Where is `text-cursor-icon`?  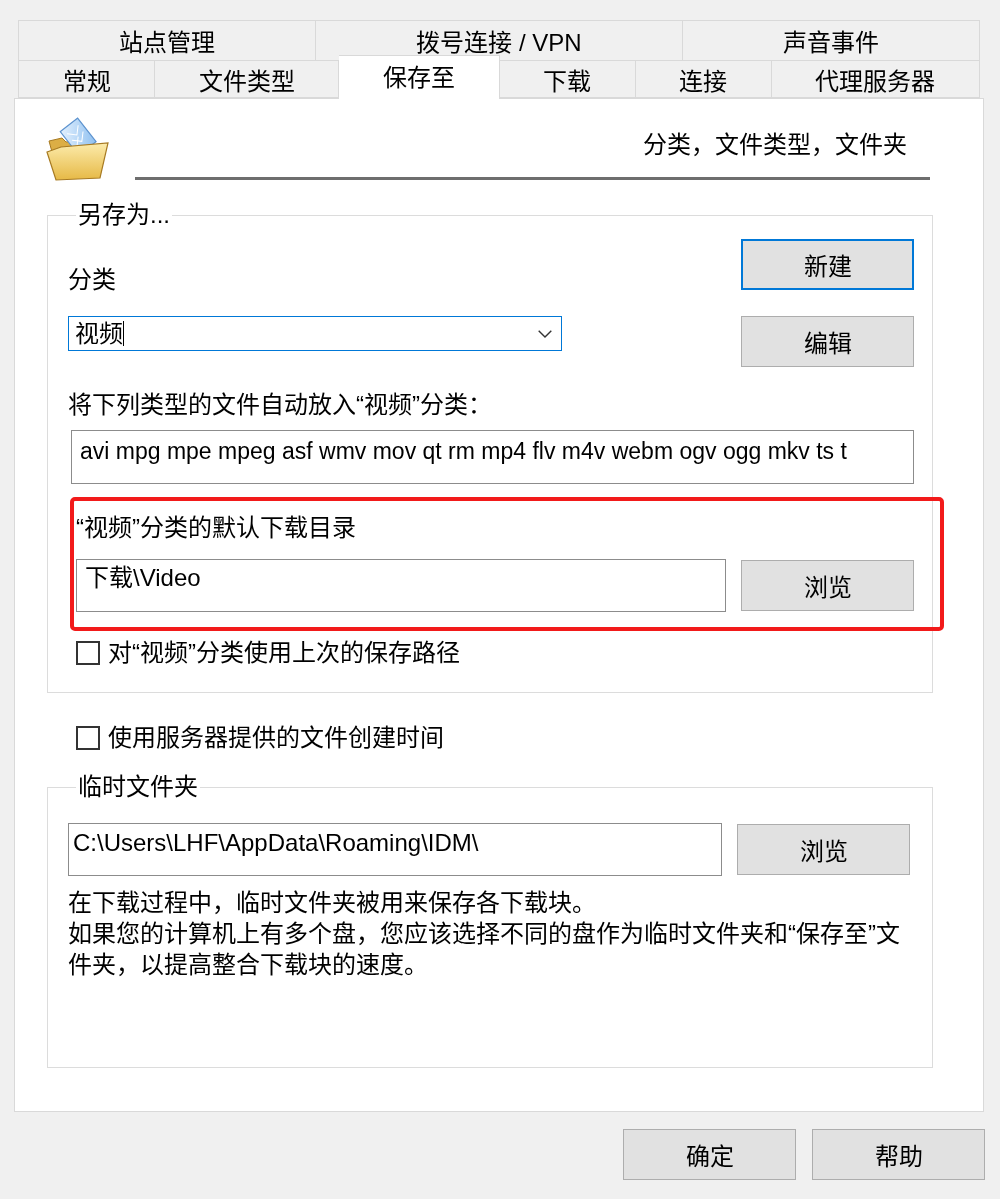 text-cursor-icon is located at coordinates (123, 333).